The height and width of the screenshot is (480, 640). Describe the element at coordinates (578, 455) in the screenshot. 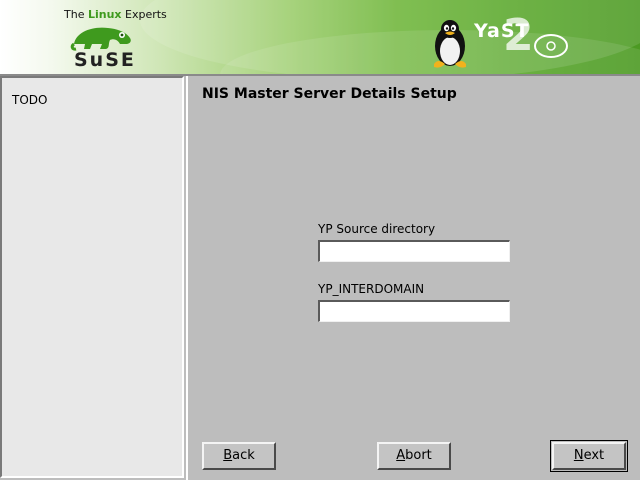

I see `next-mnemonic: N` at that location.